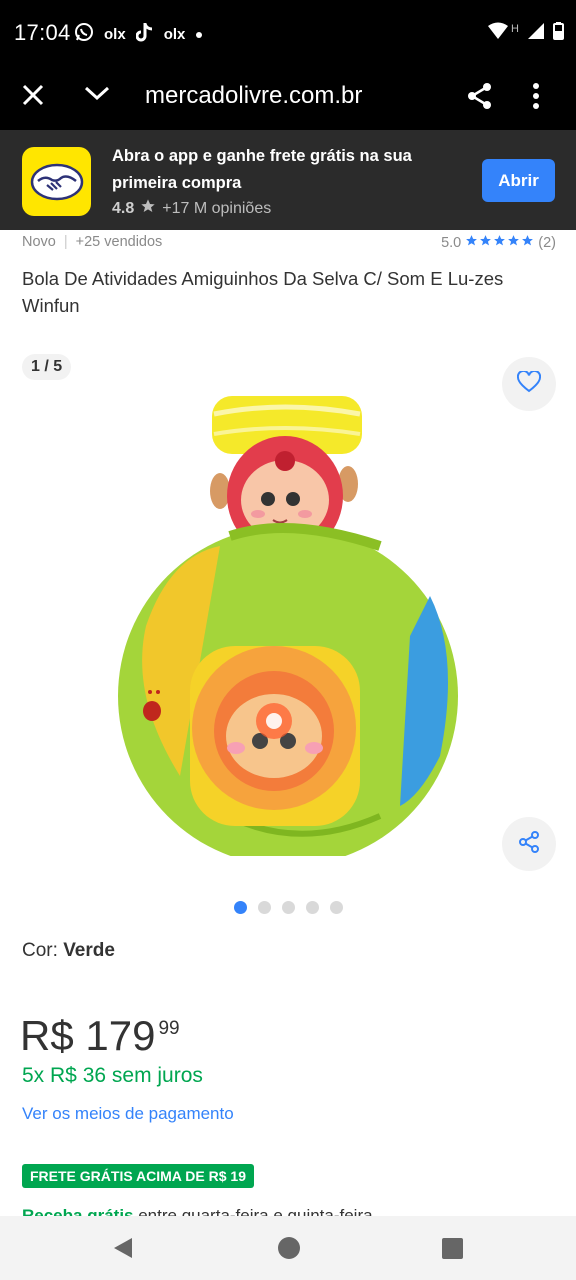 The height and width of the screenshot is (1280, 576). I want to click on olx-icon-2: olx, so click(174, 34).